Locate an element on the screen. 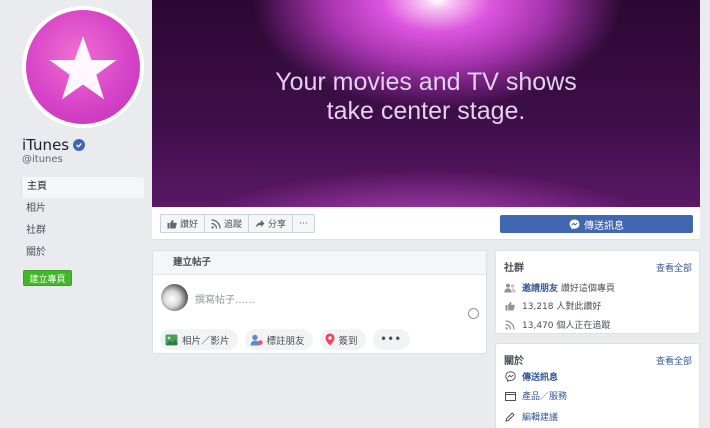 Image resolution: width=710 pixels, height=428 pixels. about-card: 關於 查看全部 傳送訊息 產品／服務 編輯建議 is located at coordinates (597, 385).